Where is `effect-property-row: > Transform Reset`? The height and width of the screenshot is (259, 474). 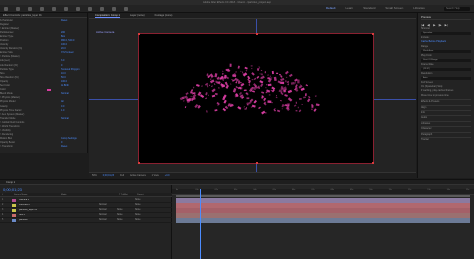 effect-property-row: > Transform Reset is located at coordinates (43, 147).